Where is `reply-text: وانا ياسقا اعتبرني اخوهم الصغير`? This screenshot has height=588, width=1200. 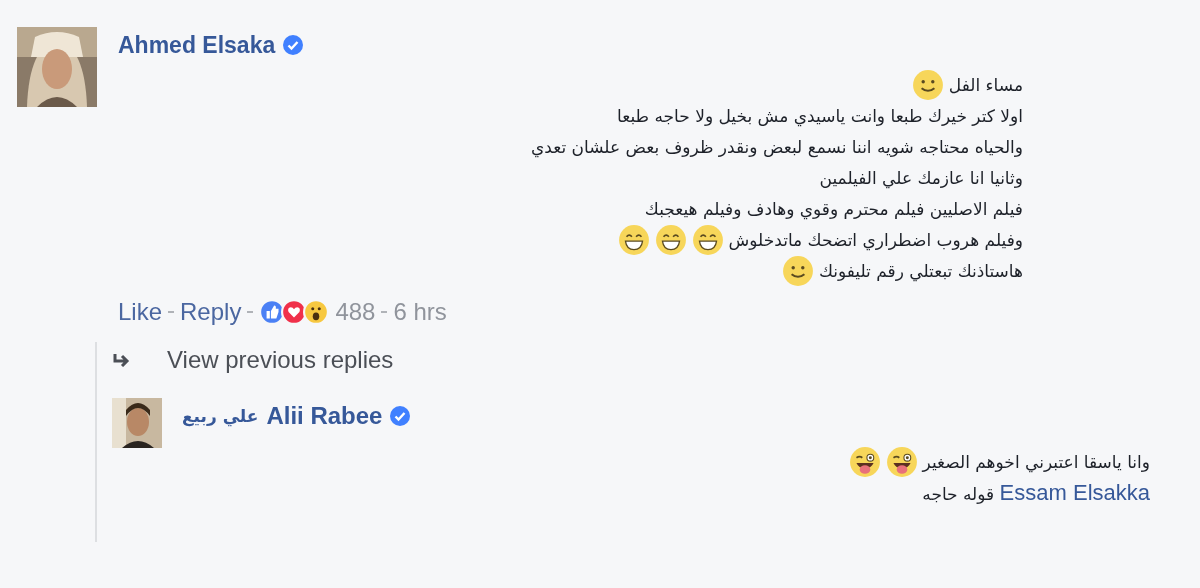
reply-text: وانا ياسقا اعتبرني اخوهم الصغير is located at coordinates (1036, 461).